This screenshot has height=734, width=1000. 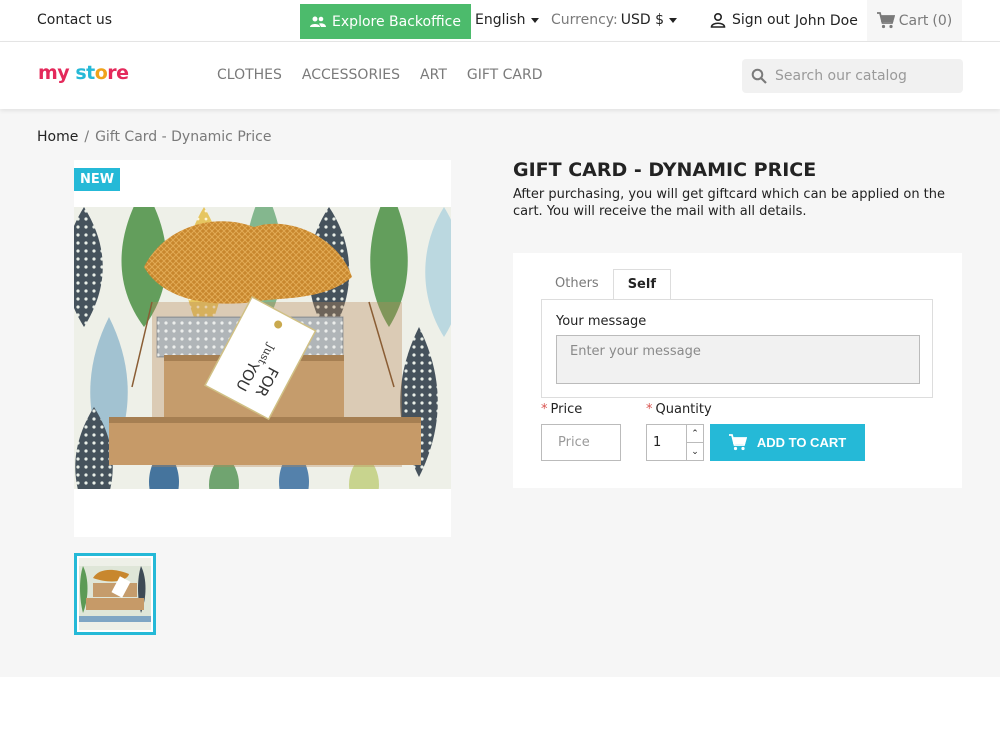 I want to click on search-box, so click(x=852, y=76).